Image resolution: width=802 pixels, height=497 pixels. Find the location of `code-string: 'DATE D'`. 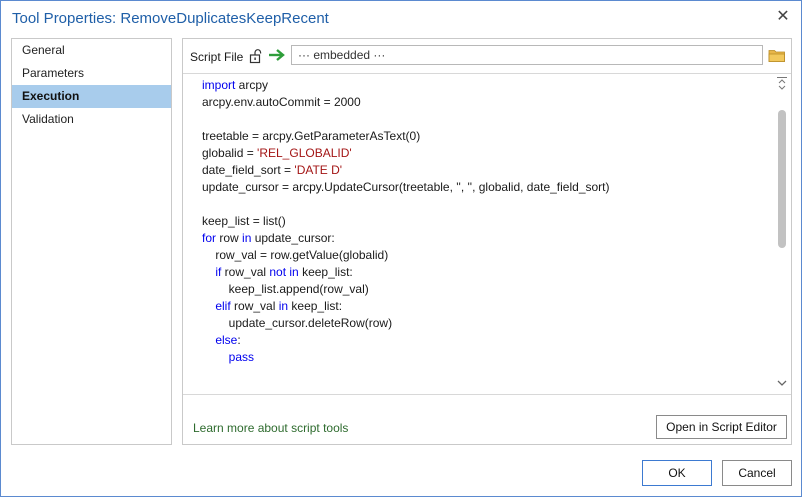

code-string: 'DATE D' is located at coordinates (318, 170).